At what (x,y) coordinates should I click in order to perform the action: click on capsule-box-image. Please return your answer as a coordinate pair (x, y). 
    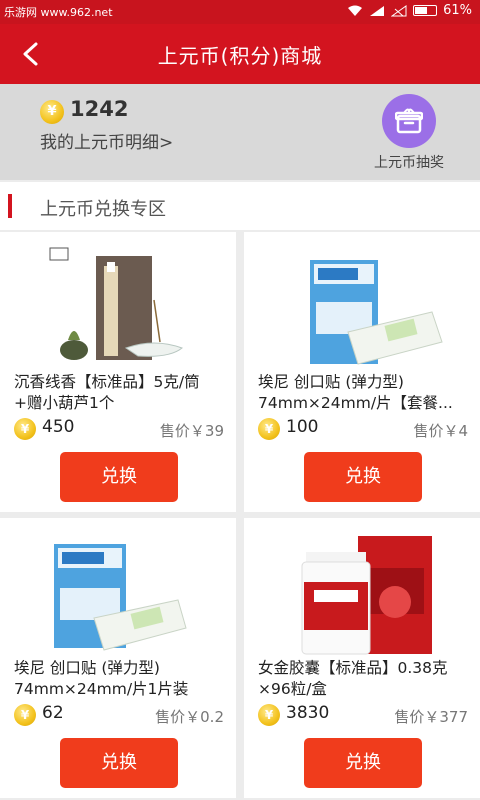
    Looking at the image, I should click on (366, 595).